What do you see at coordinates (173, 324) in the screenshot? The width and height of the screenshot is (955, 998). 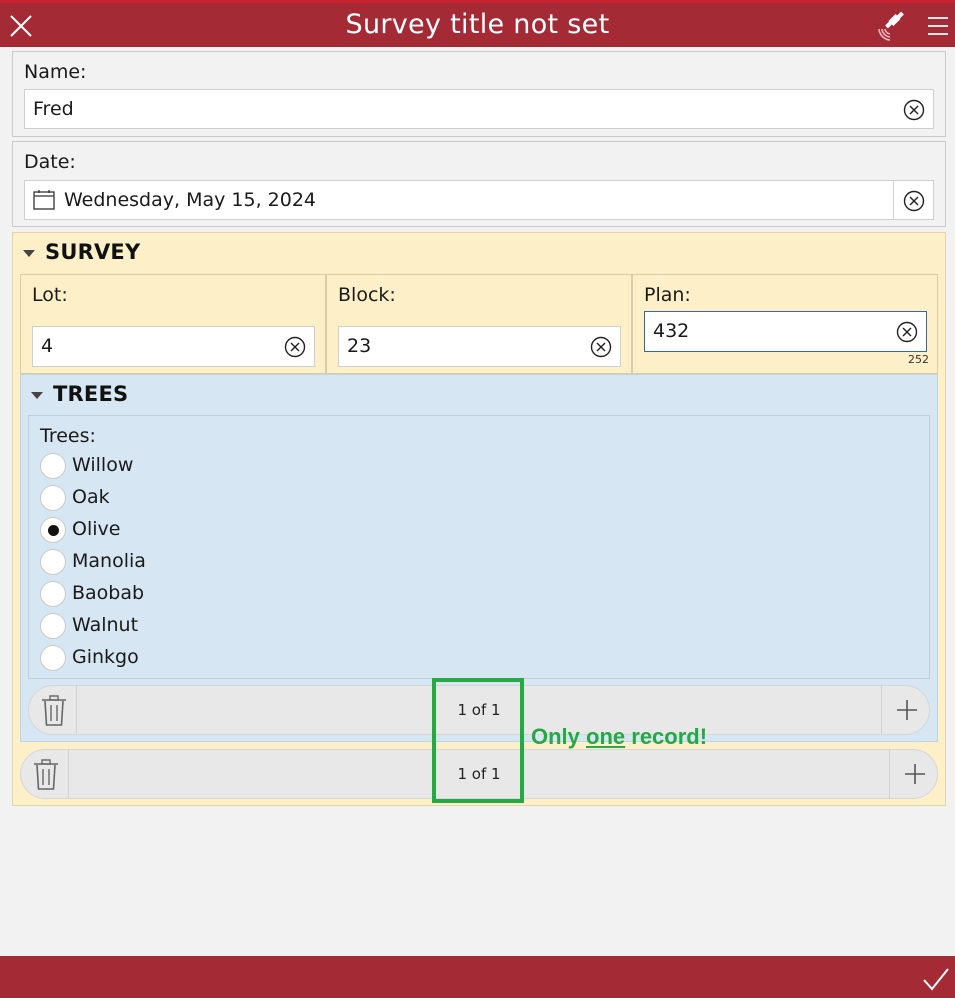 I see `lot-question: Lot: 4` at bounding box center [173, 324].